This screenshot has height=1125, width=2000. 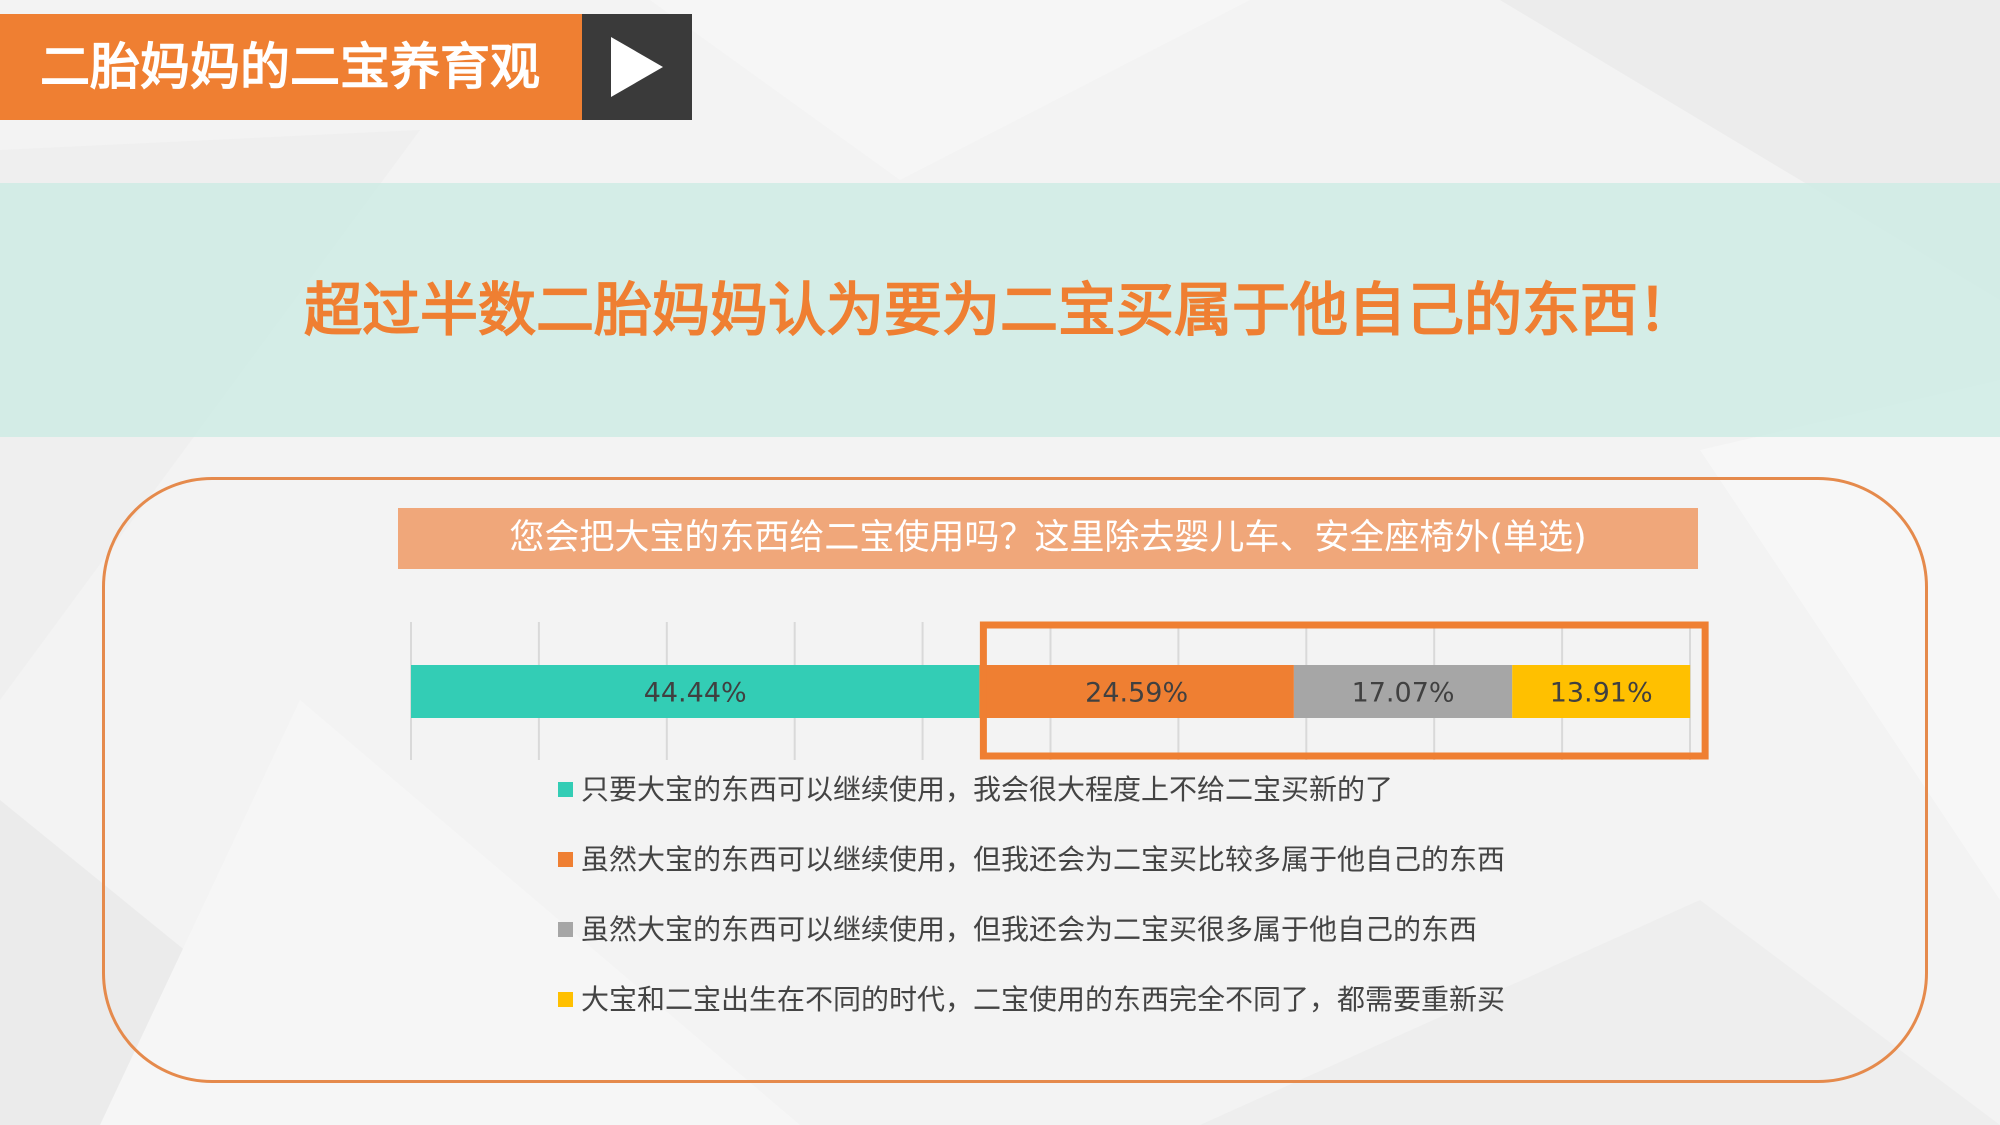 I want to click on legend-label: 虽然大宝的东西可以继续使用，但我还会为二宝买比较多属于他自己的东西, so click(x=1043, y=859).